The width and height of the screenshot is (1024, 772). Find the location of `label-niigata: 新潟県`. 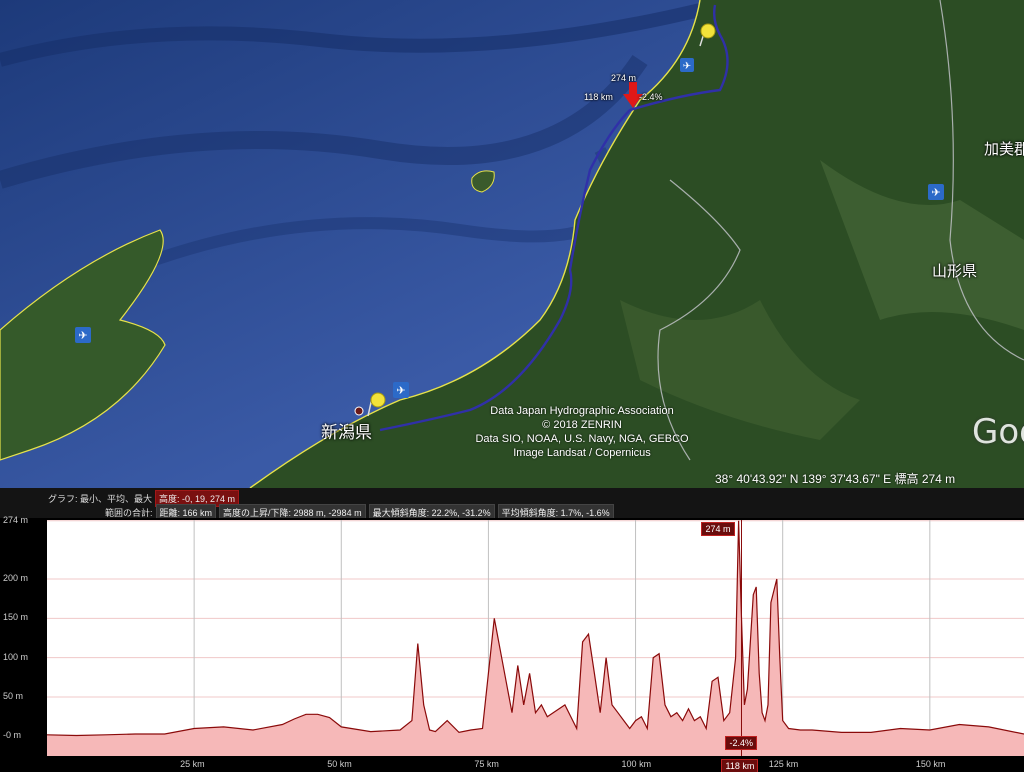

label-niigata: 新潟県 is located at coordinates (346, 433).